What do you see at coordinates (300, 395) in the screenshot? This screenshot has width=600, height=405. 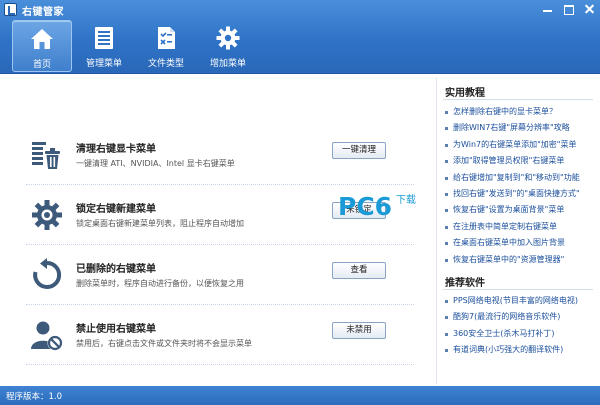 I see `status-bar: 程序版本：1.0` at bounding box center [300, 395].